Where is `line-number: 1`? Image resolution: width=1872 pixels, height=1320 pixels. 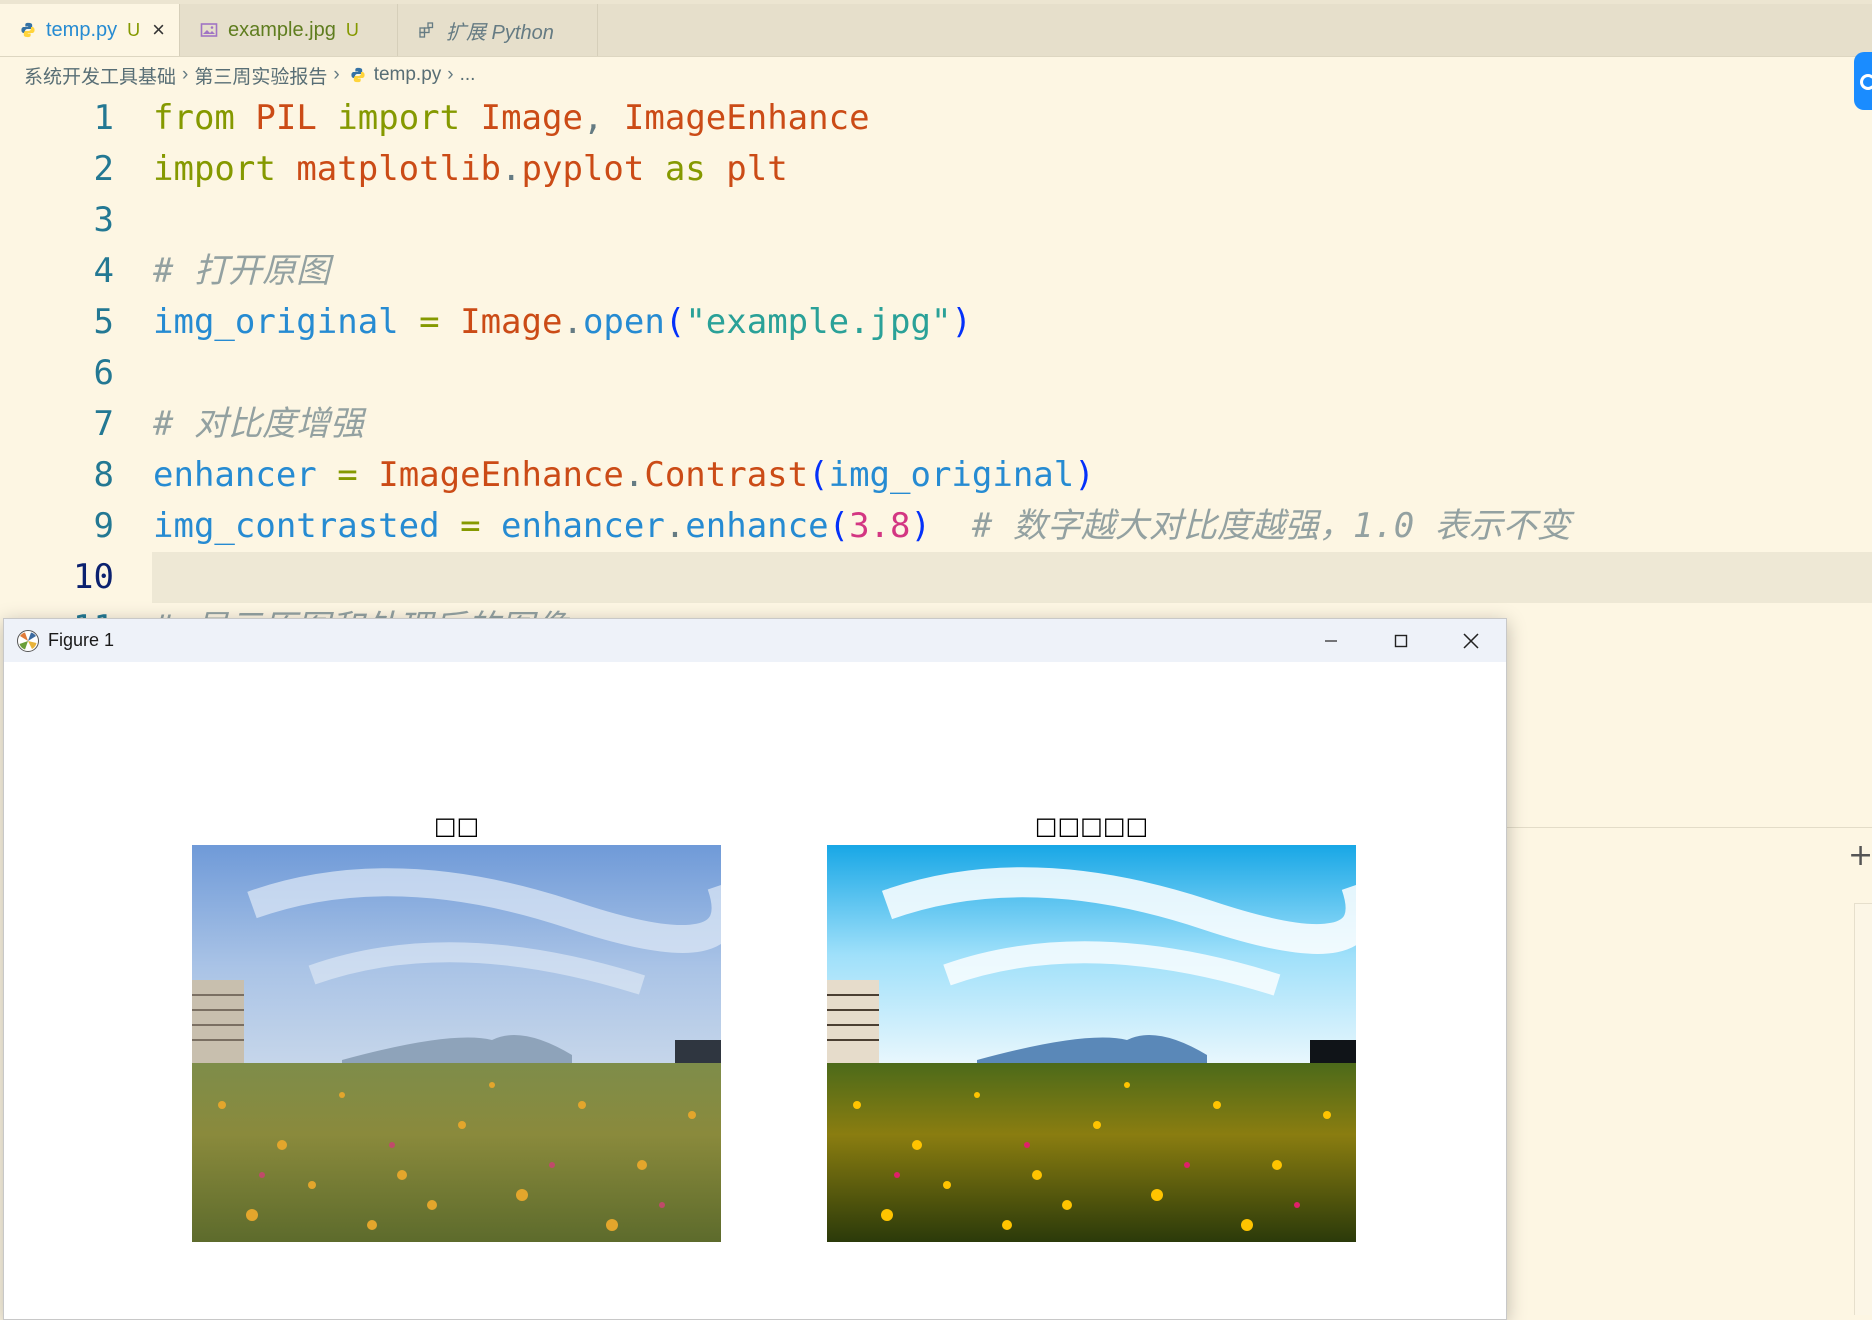
line-number: 1 is located at coordinates (103, 118).